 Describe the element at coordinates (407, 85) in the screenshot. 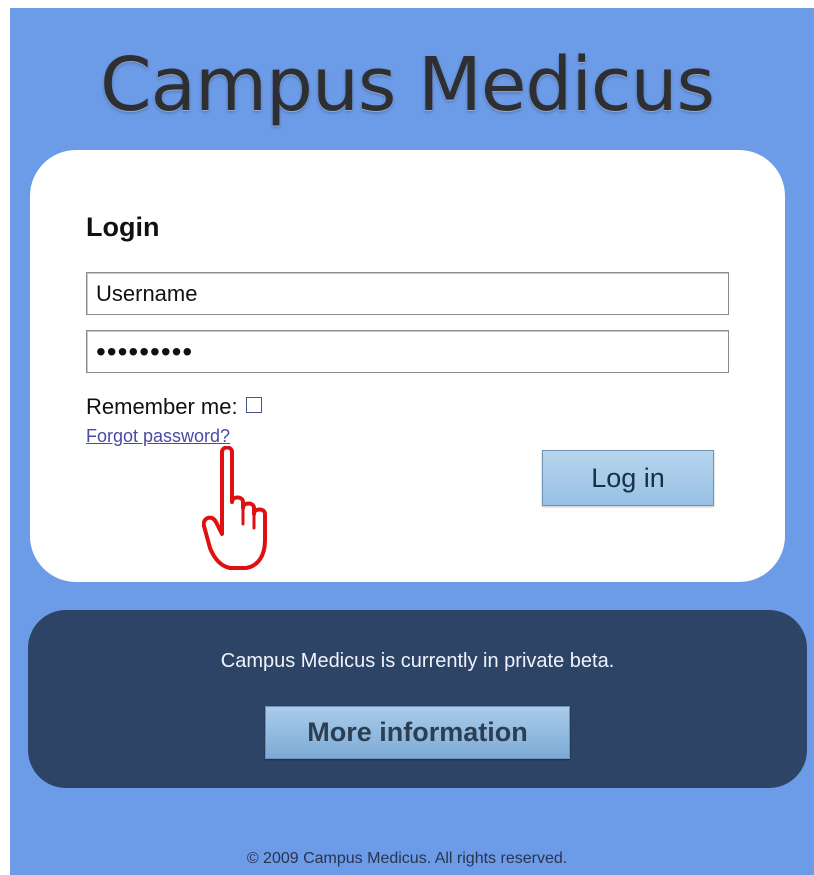

I see `campus-medicus-logo: Campus Medicus` at that location.